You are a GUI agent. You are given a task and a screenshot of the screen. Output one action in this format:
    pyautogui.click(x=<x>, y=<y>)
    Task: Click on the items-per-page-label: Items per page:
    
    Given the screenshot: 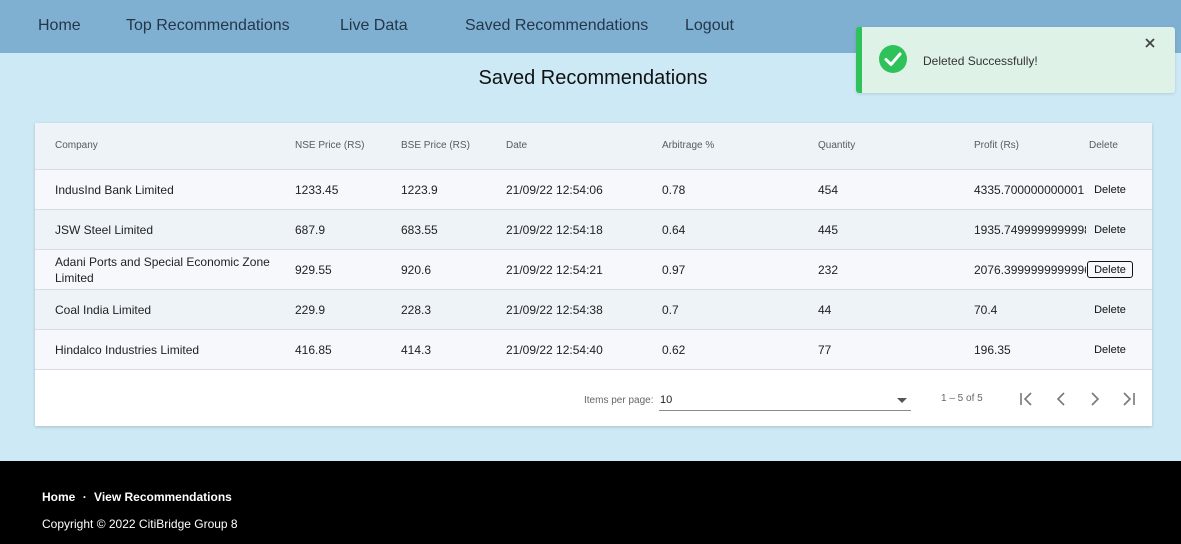 What is the action you would take?
    pyautogui.click(x=619, y=400)
    